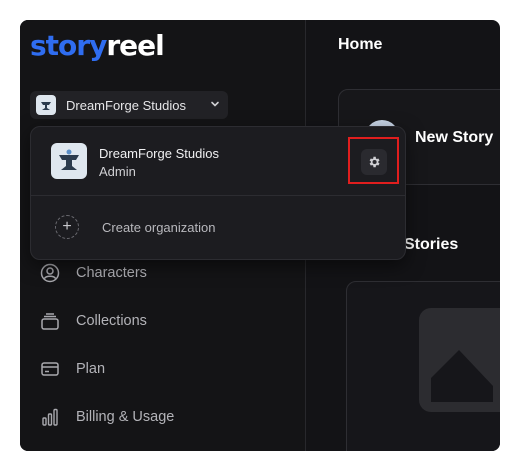  I want to click on org-switcher: DreamForge Studios, so click(129, 105).